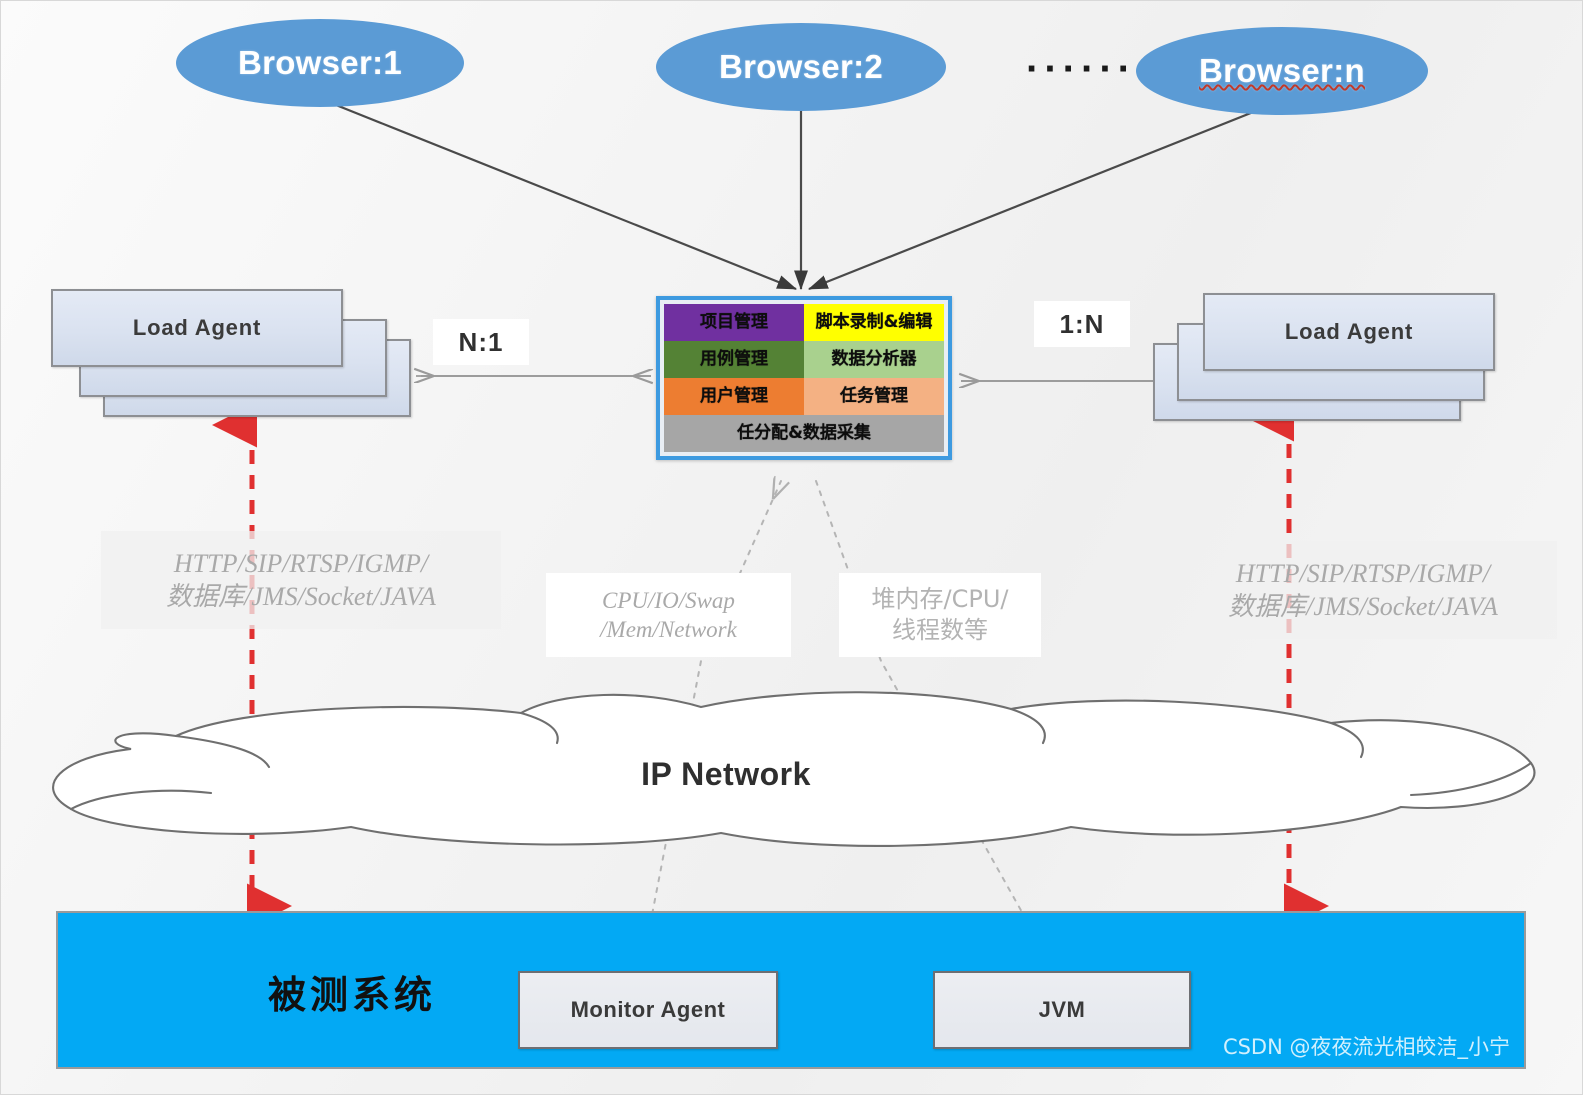  I want to click on protocol-caption-left: HTTP/SIP/RTSP/IGMP/ 数据库/JMS/Socket/JAVA, so click(301, 580).